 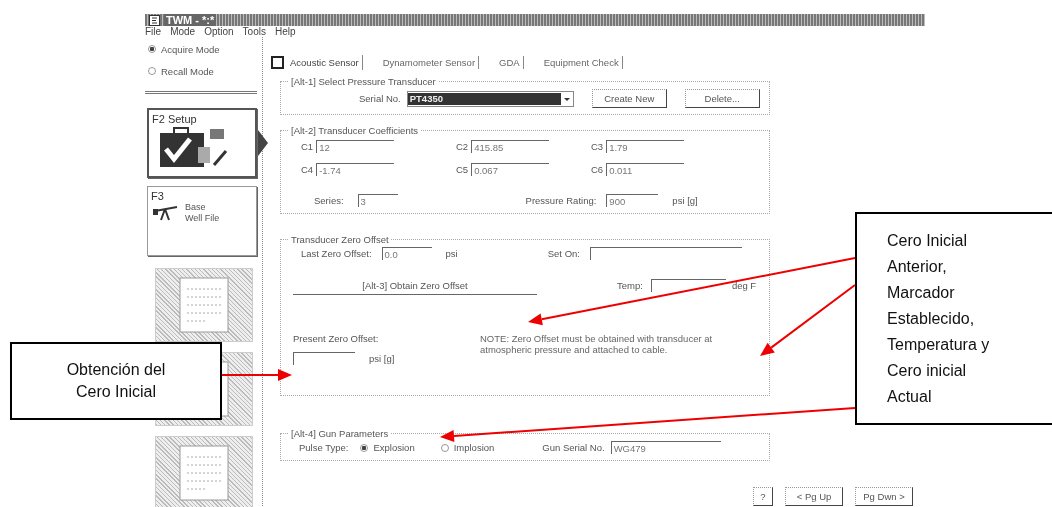 I want to click on nav-button: Pg Dwn >, so click(x=884, y=496).